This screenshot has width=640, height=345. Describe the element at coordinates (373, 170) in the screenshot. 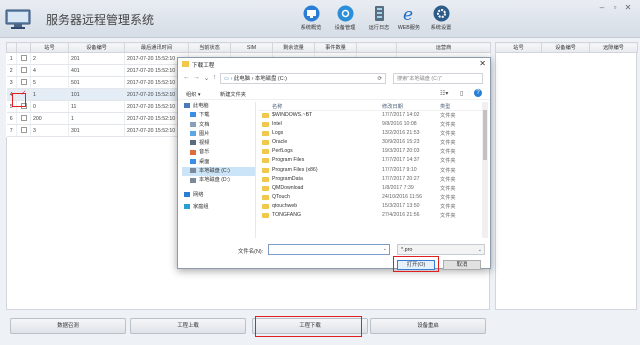

I see `file-row: Program Files (x86) 17/7/2017 9:10 文件夹` at that location.